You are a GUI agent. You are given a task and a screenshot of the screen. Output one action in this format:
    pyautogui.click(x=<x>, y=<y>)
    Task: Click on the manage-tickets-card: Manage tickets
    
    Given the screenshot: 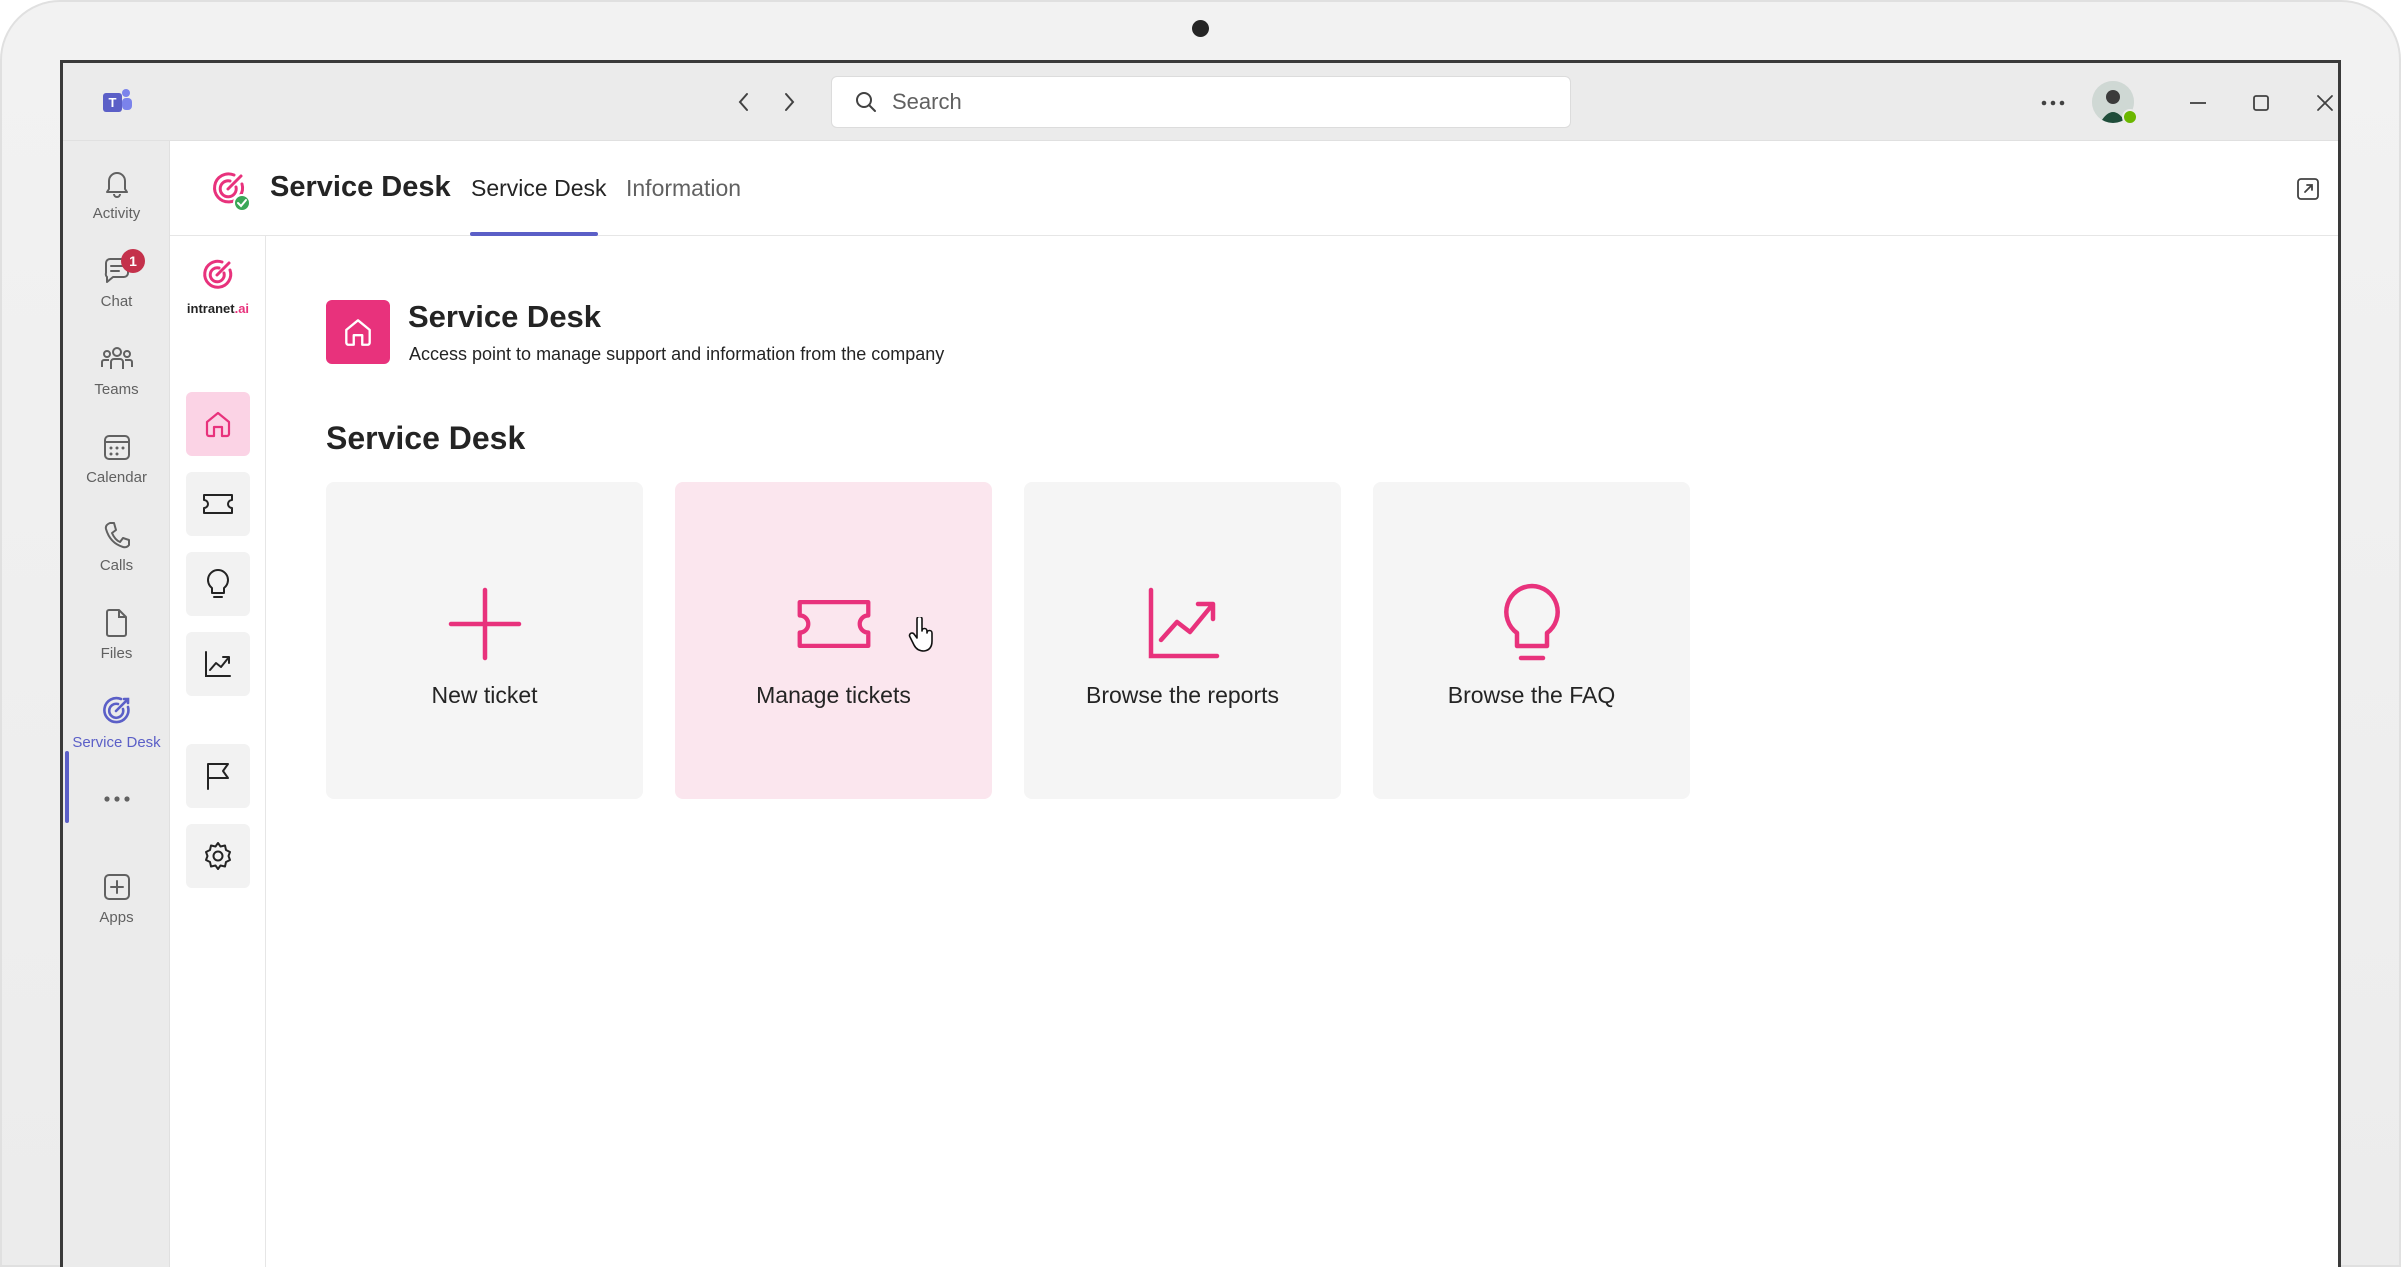 What is the action you would take?
    pyautogui.click(x=833, y=640)
    